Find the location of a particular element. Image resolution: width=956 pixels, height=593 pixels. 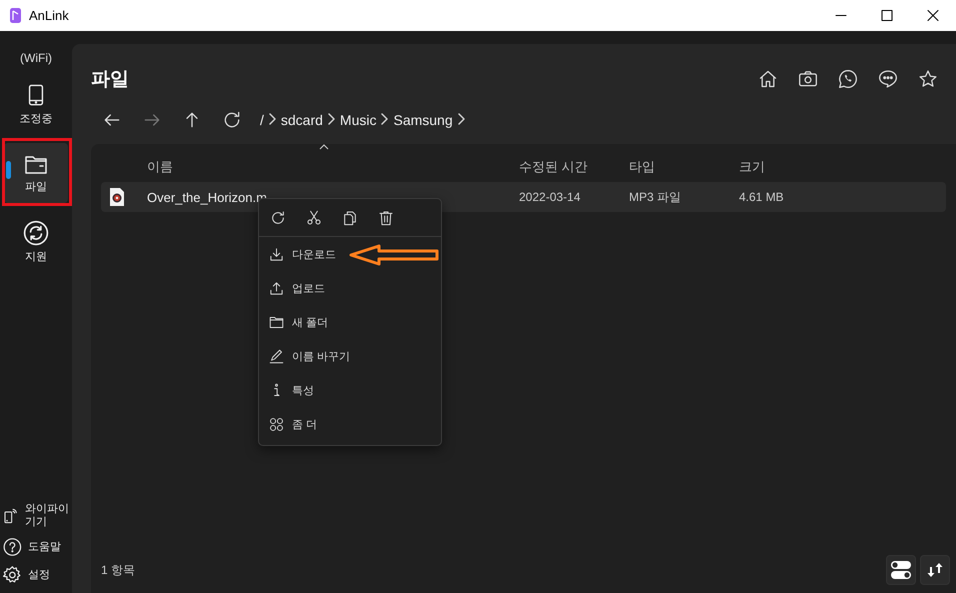

breadcrumb-item: Samsung is located at coordinates (423, 120).